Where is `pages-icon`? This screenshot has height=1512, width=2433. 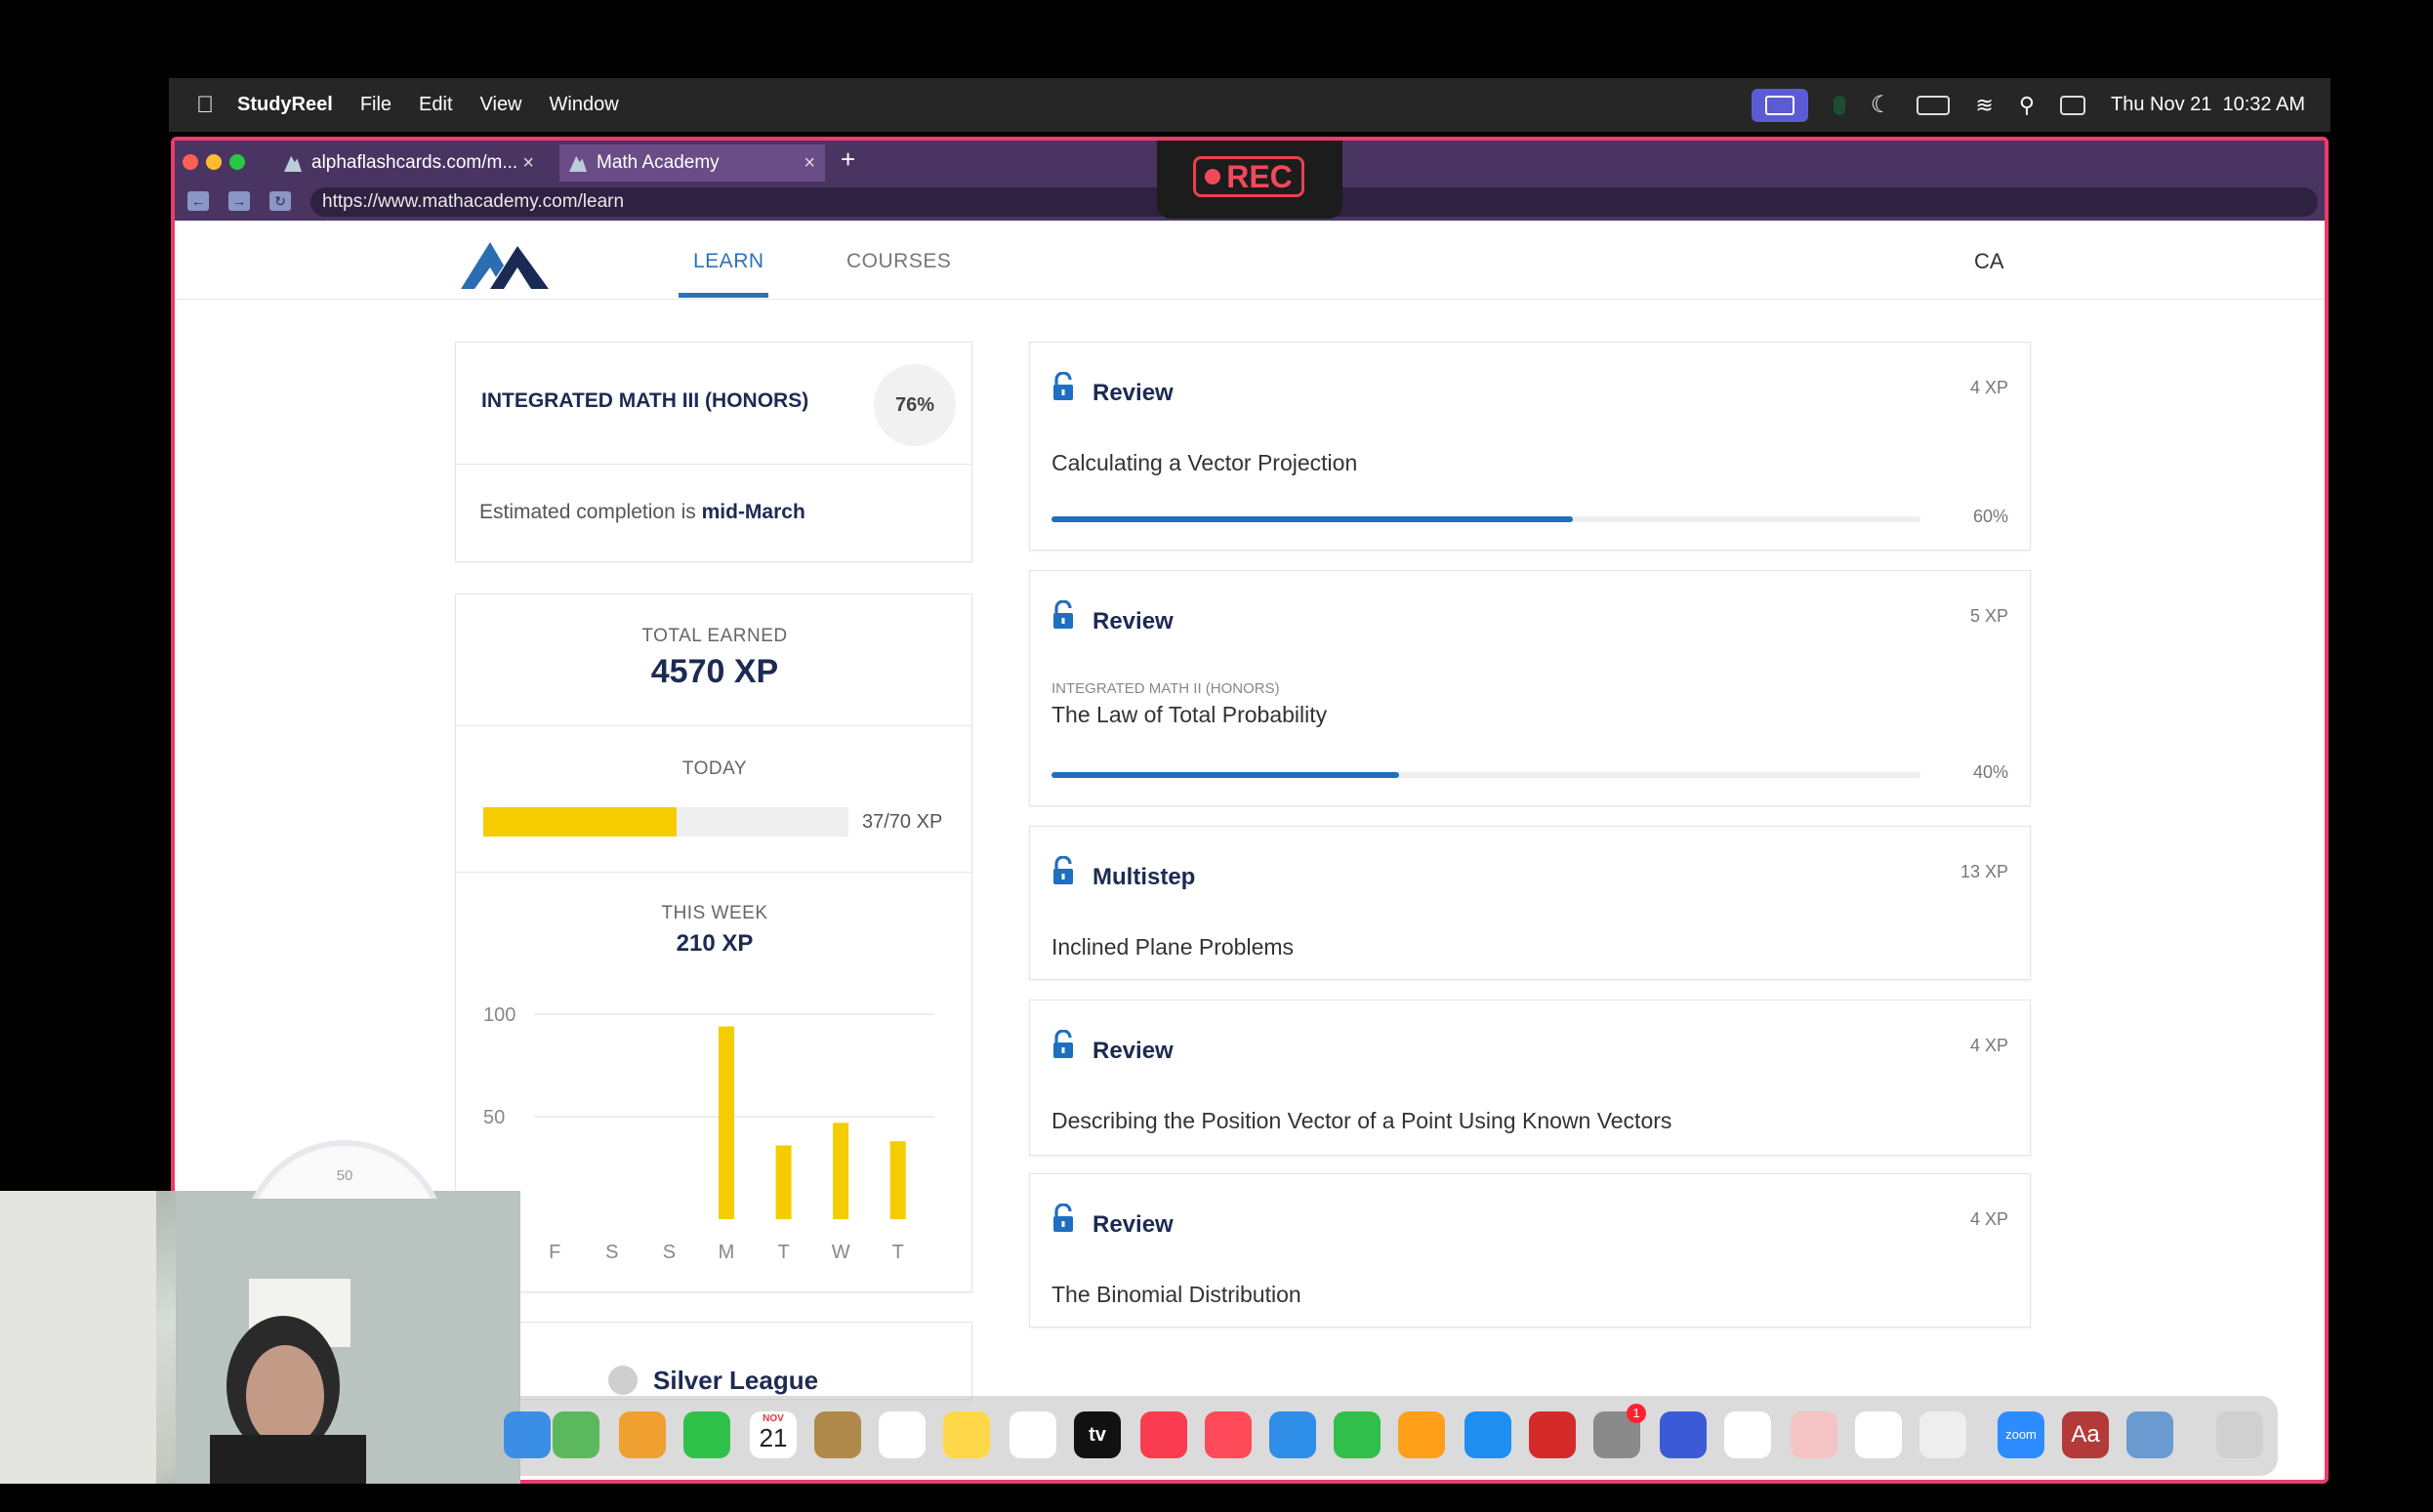
pages-icon is located at coordinates (1421, 1434).